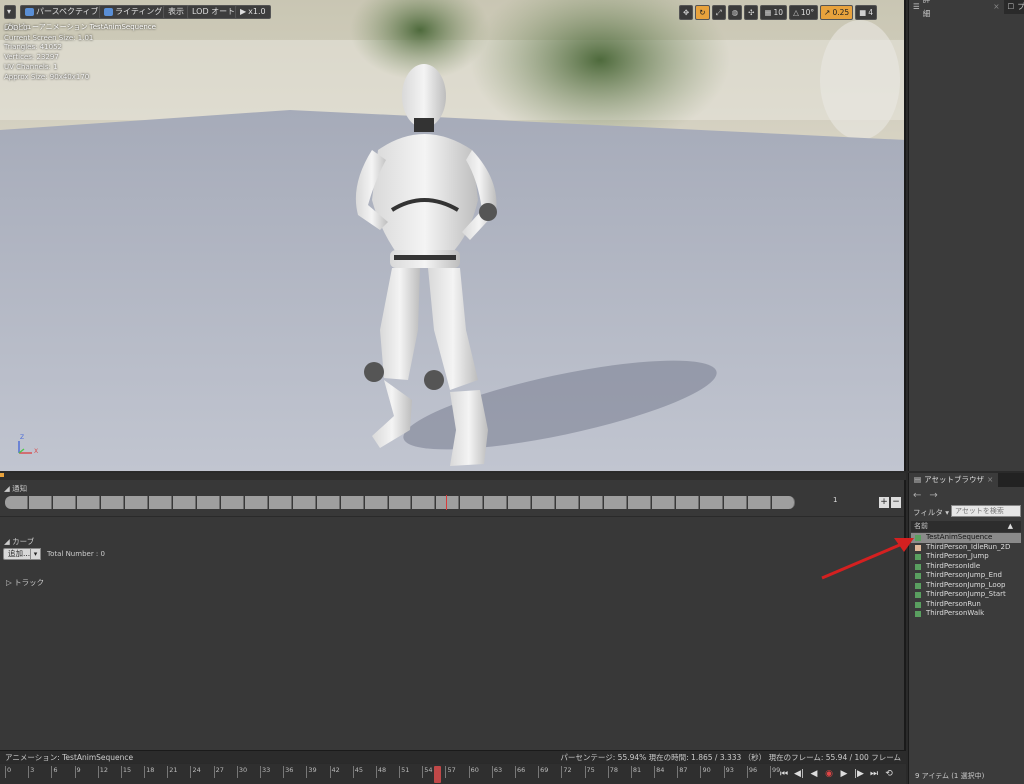 The height and width of the screenshot is (784, 1024). Describe the element at coordinates (176, 12) in the screenshot. I see `show-button: 表示` at that location.